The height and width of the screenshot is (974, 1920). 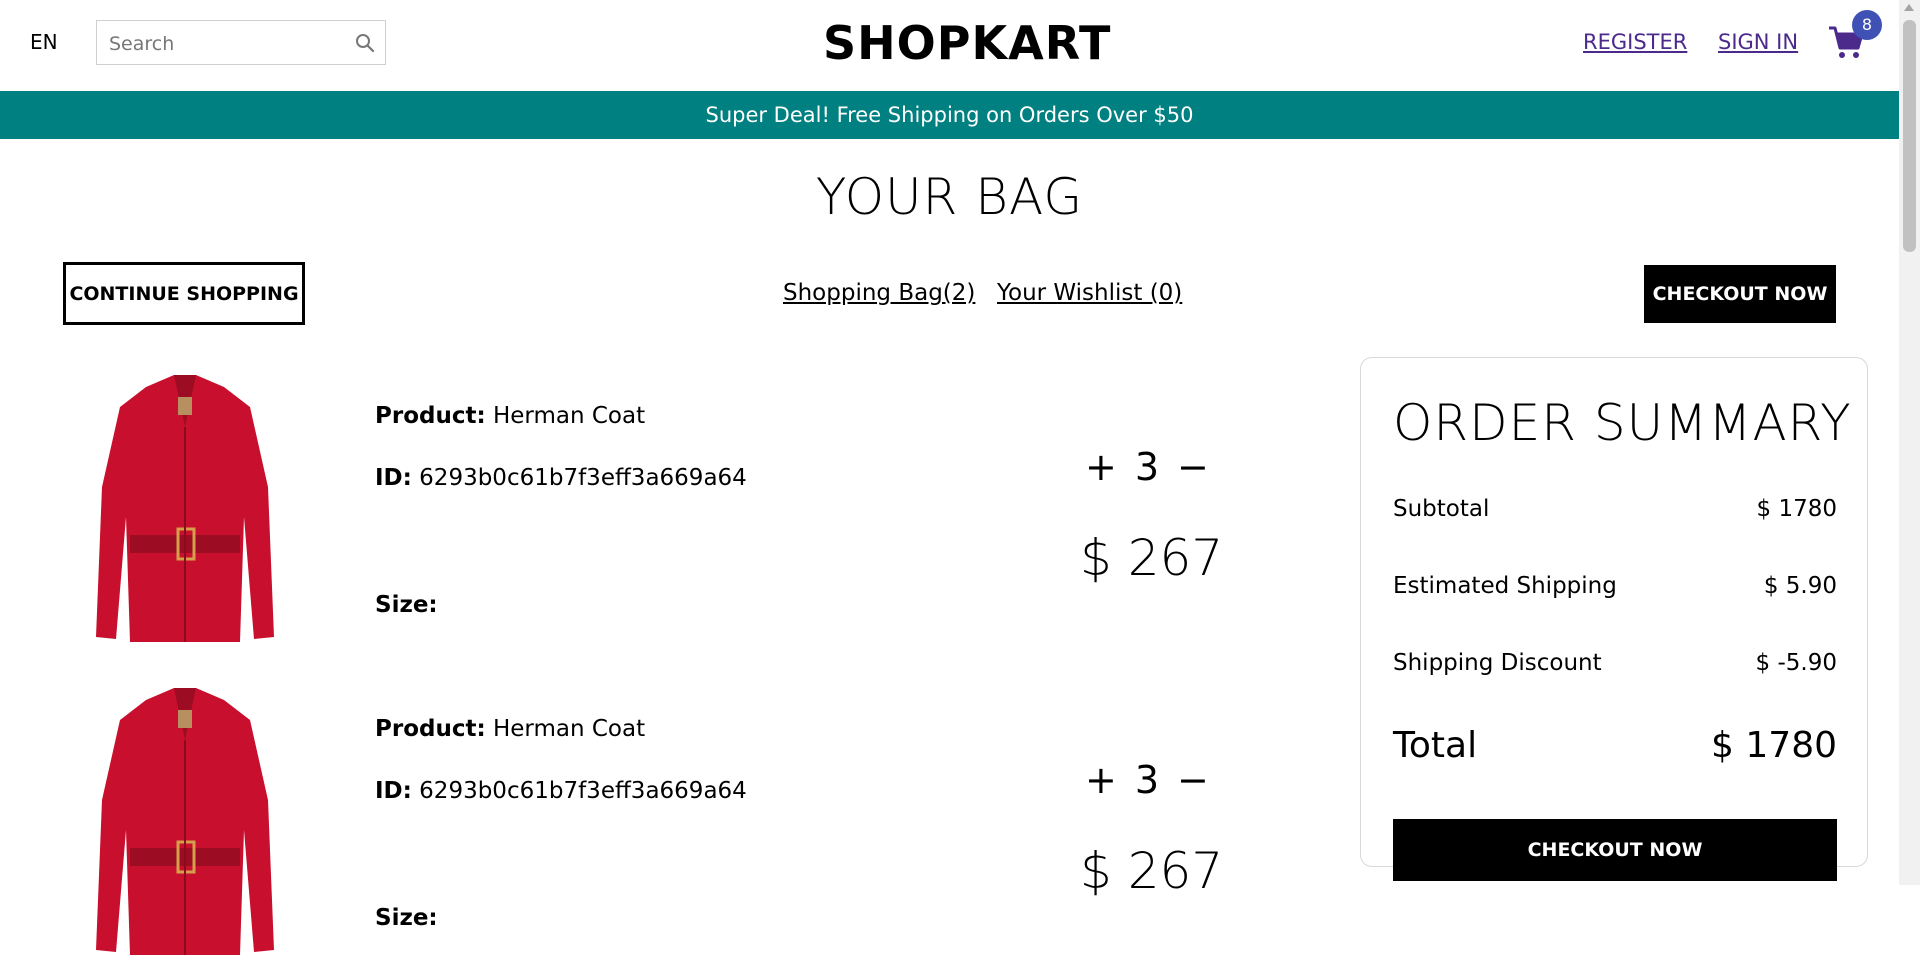 What do you see at coordinates (967, 43) in the screenshot?
I see `site-logo: SHOPKART` at bounding box center [967, 43].